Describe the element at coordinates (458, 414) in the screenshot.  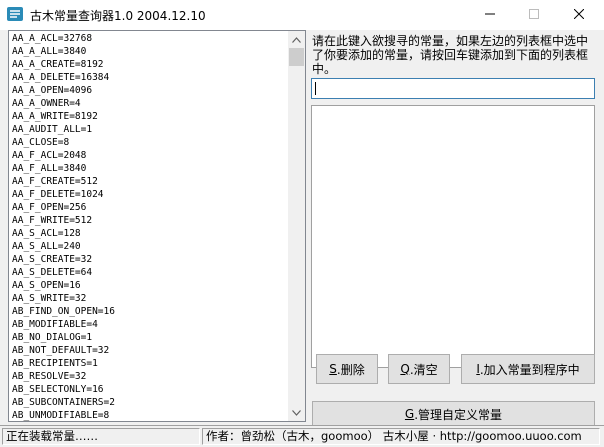
I see `manage-label: .管理自定义常量` at that location.